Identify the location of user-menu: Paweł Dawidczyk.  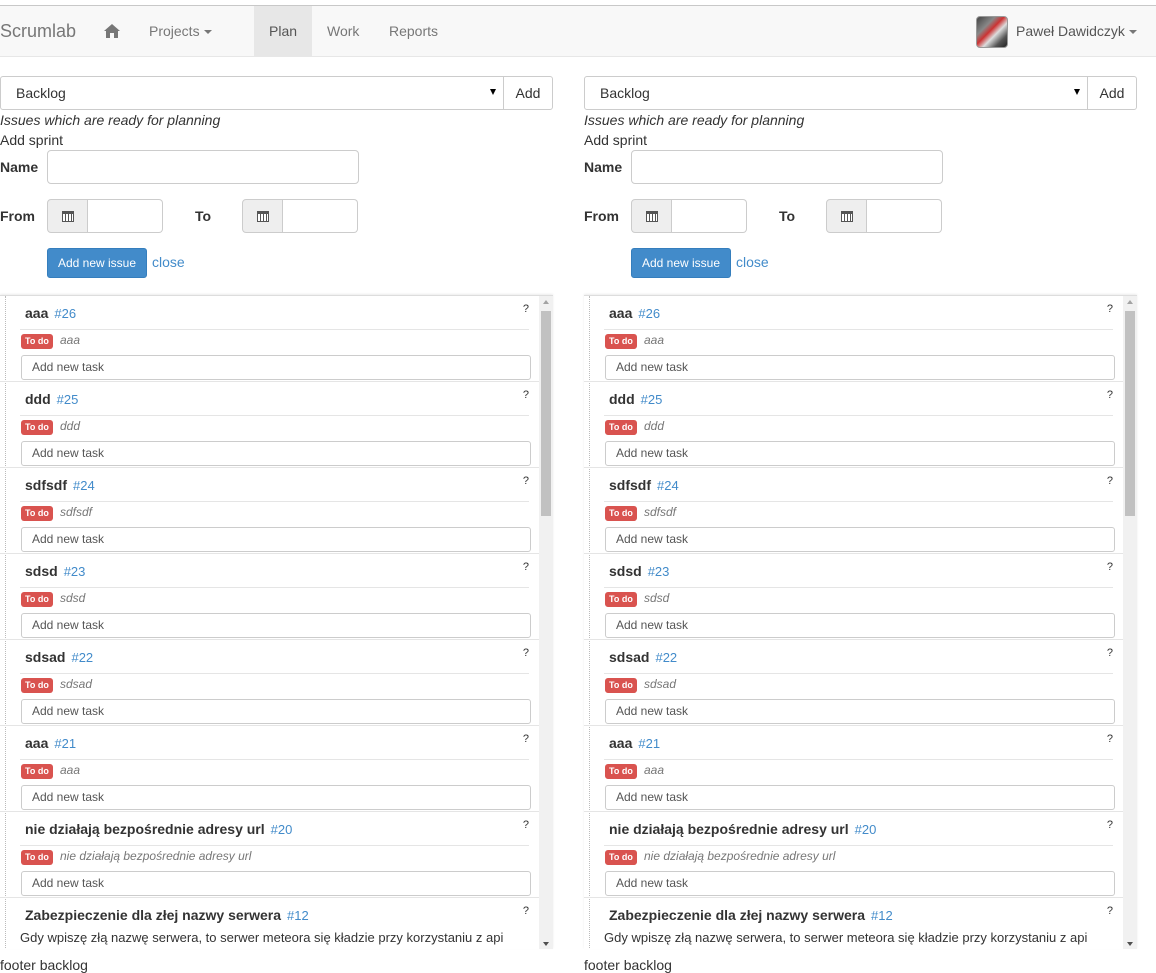
(1076, 31).